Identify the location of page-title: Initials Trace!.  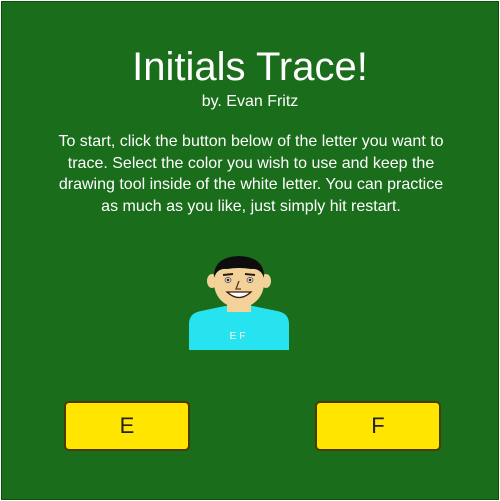
(250, 67).